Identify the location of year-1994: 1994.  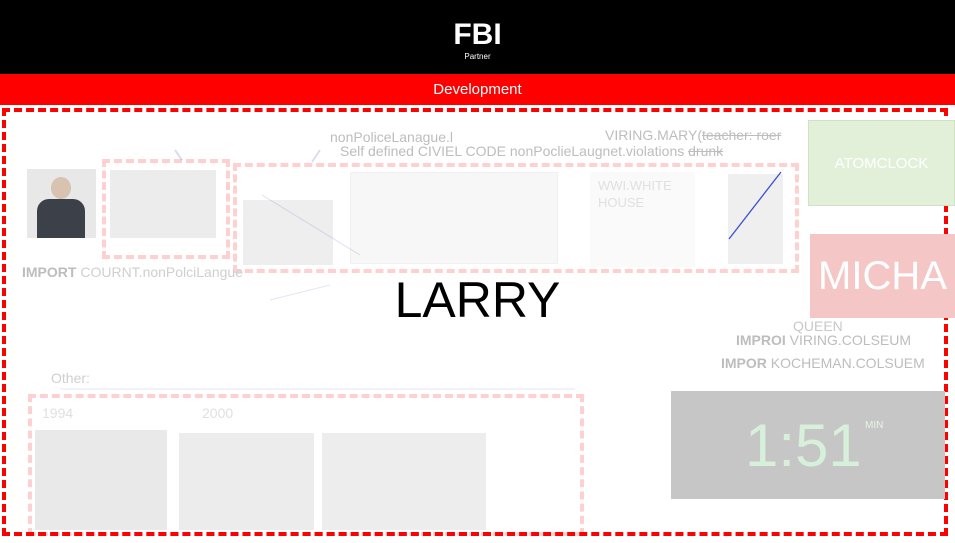
(58, 413).